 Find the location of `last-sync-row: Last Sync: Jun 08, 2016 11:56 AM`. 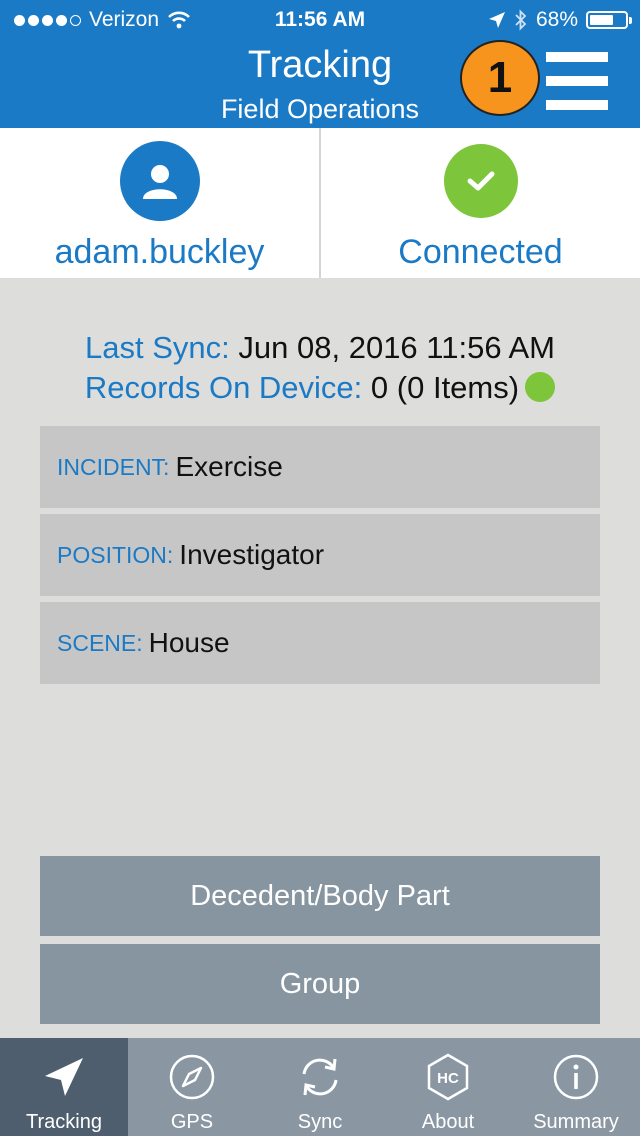

last-sync-row: Last Sync: Jun 08, 2016 11:56 AM is located at coordinates (320, 348).